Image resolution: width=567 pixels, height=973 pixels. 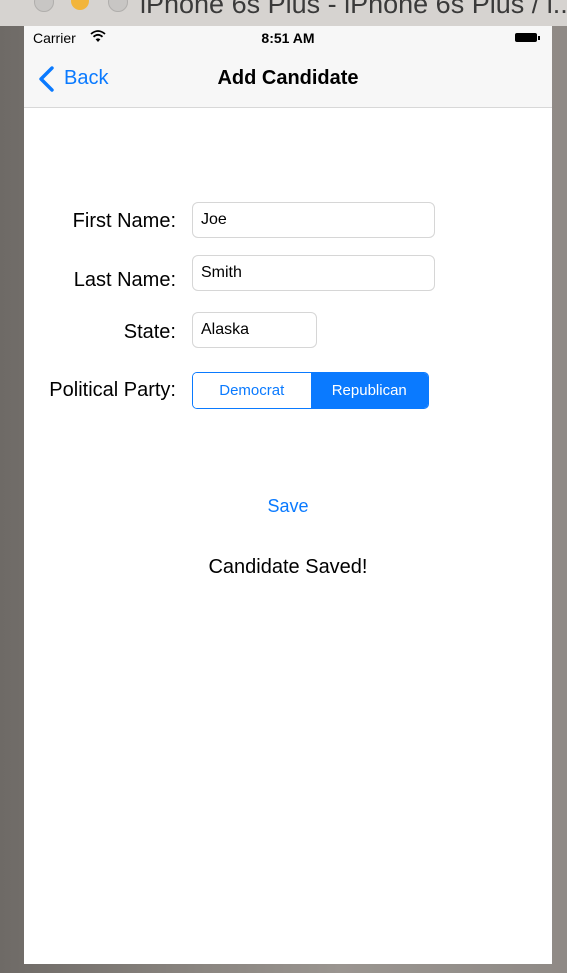 I want to click on back-button-label: Back, so click(x=86, y=78).